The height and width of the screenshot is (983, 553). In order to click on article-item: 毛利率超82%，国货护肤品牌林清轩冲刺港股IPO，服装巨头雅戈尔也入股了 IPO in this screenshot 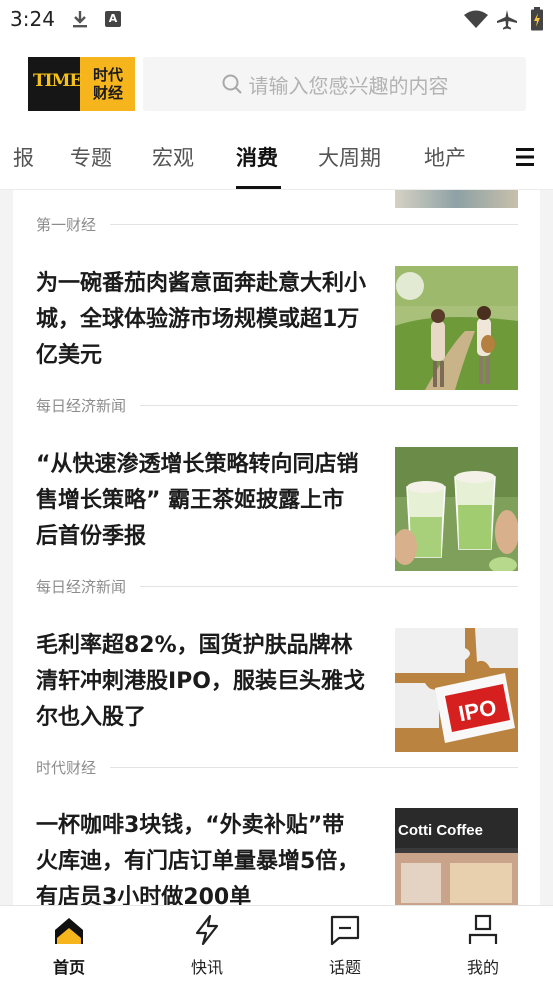, I will do `click(277, 690)`.